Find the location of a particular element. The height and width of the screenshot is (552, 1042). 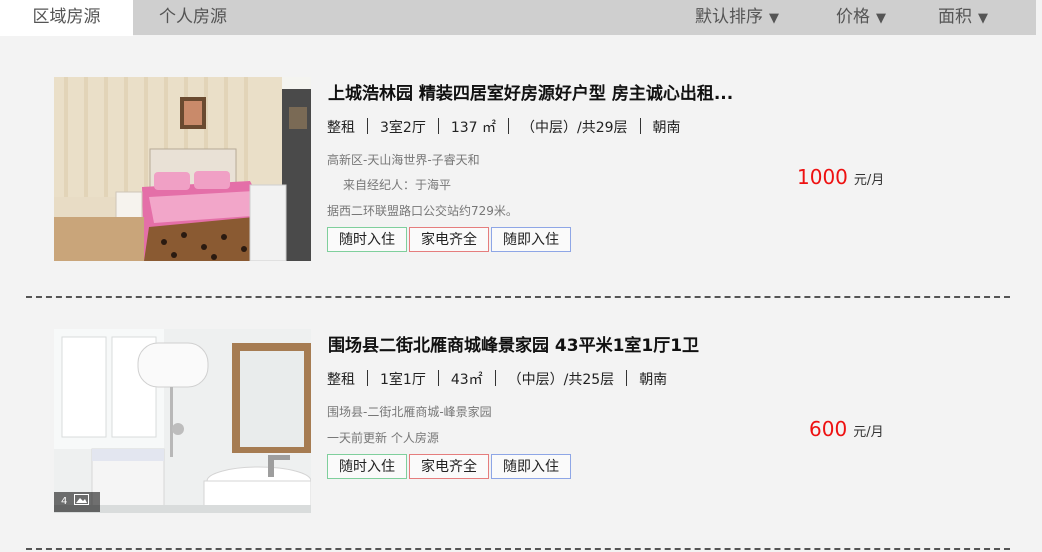

sort-price-label: 价格 is located at coordinates (853, 17).